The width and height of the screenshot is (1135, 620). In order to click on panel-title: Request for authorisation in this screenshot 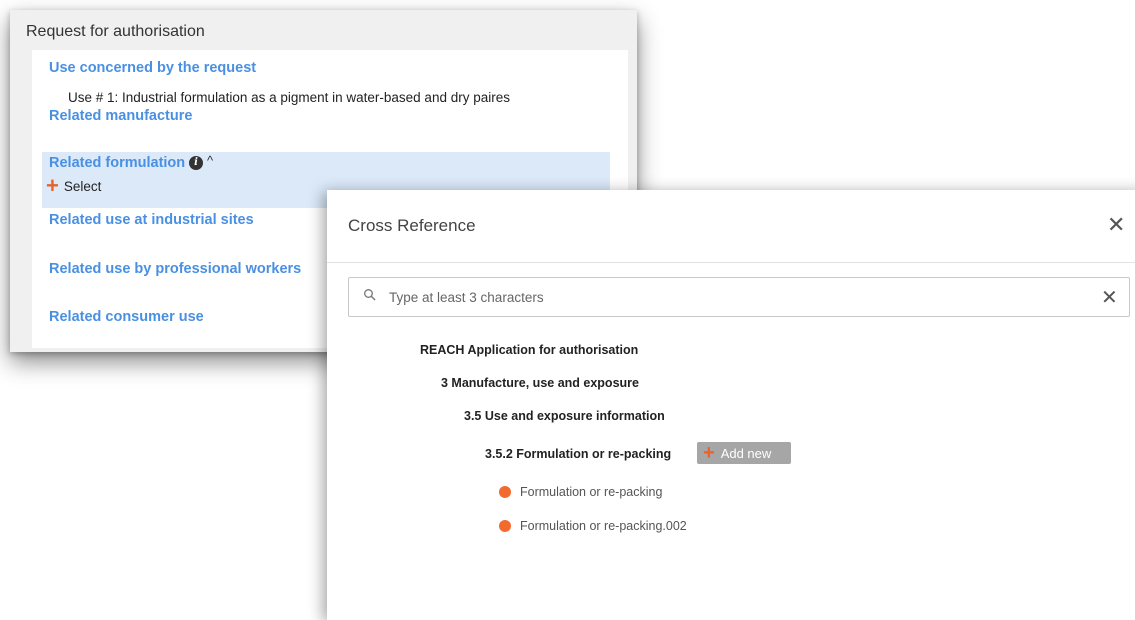, I will do `click(115, 31)`.